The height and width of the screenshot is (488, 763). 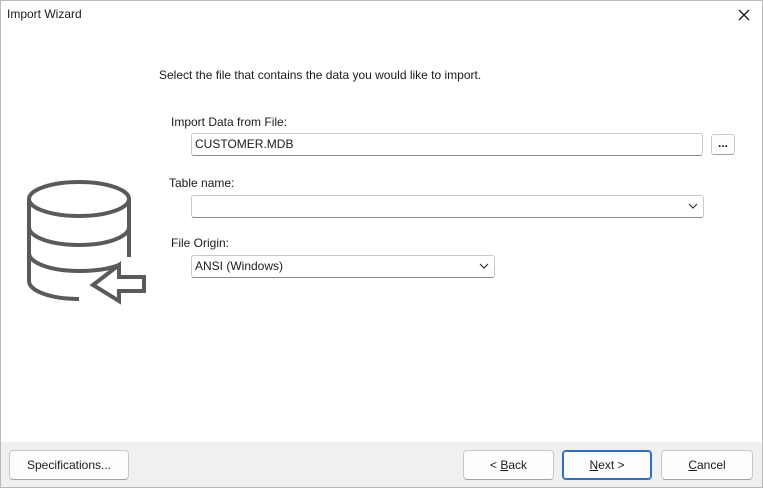 I want to click on file-path-input: CUSTOMER.MDB, so click(x=447, y=144).